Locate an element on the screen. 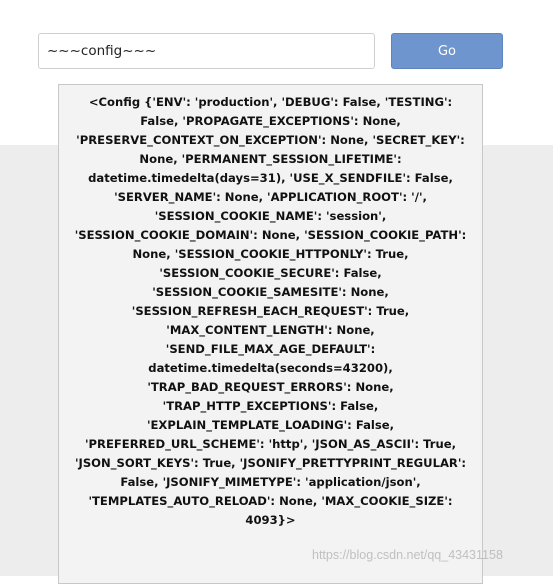  search-input is located at coordinates (206, 51).